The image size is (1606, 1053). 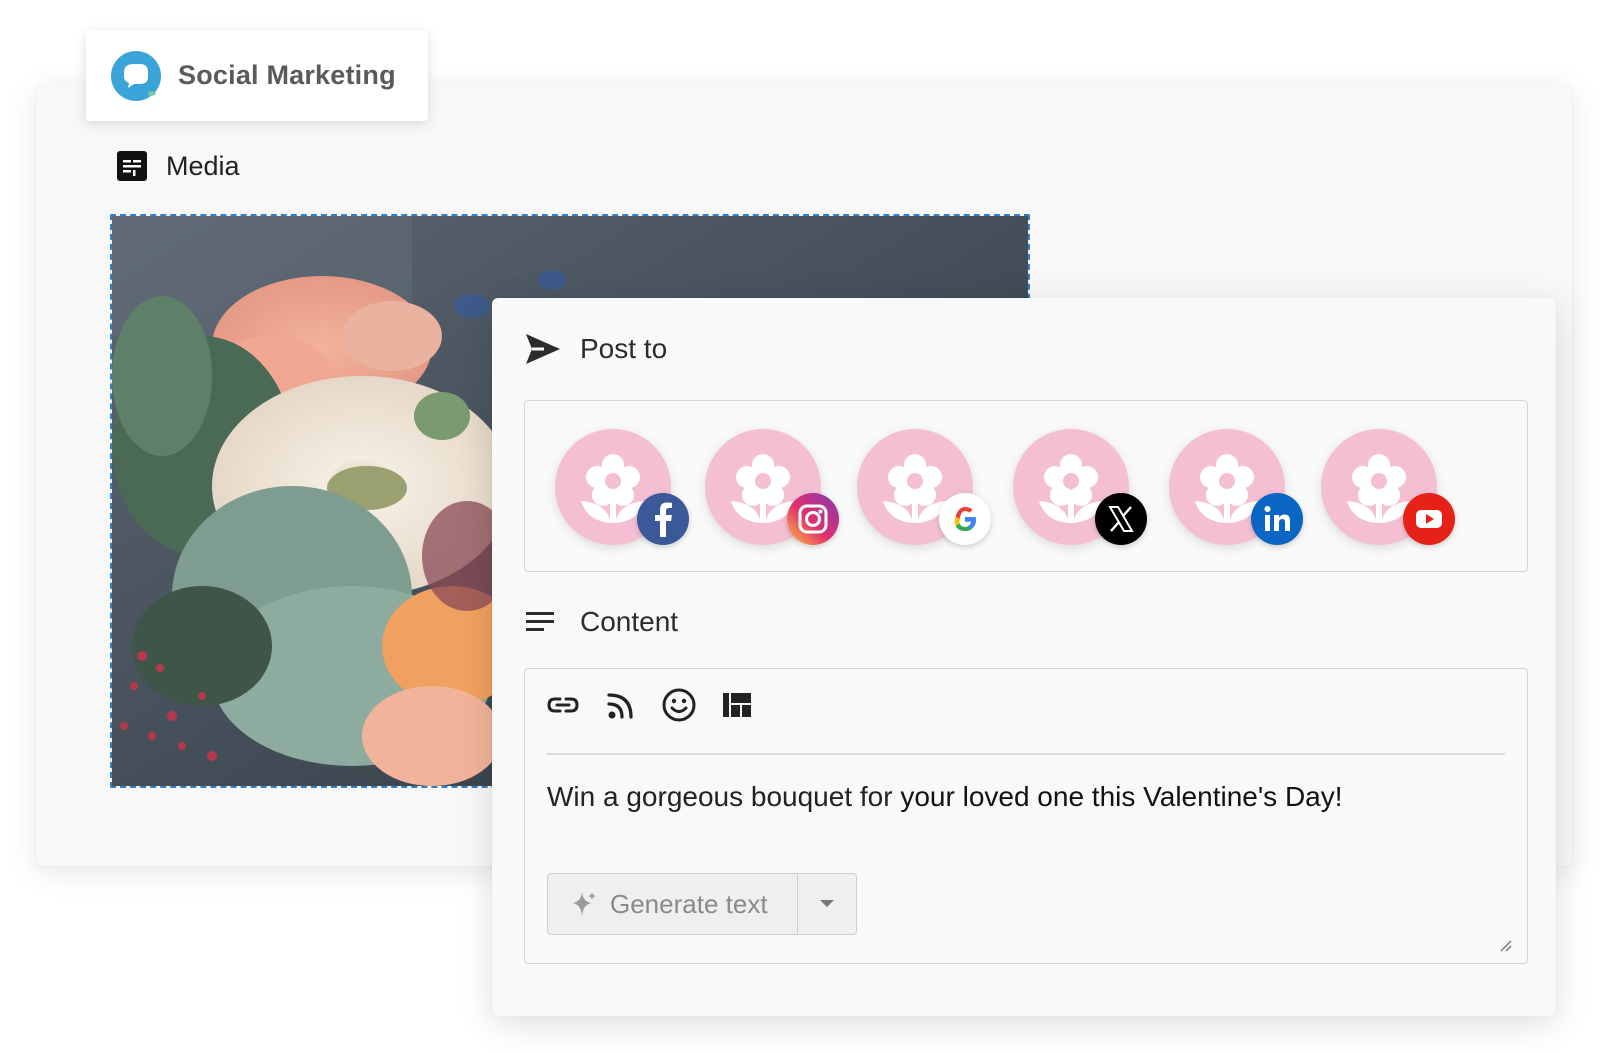 I want to click on account-x, so click(x=1080, y=487).